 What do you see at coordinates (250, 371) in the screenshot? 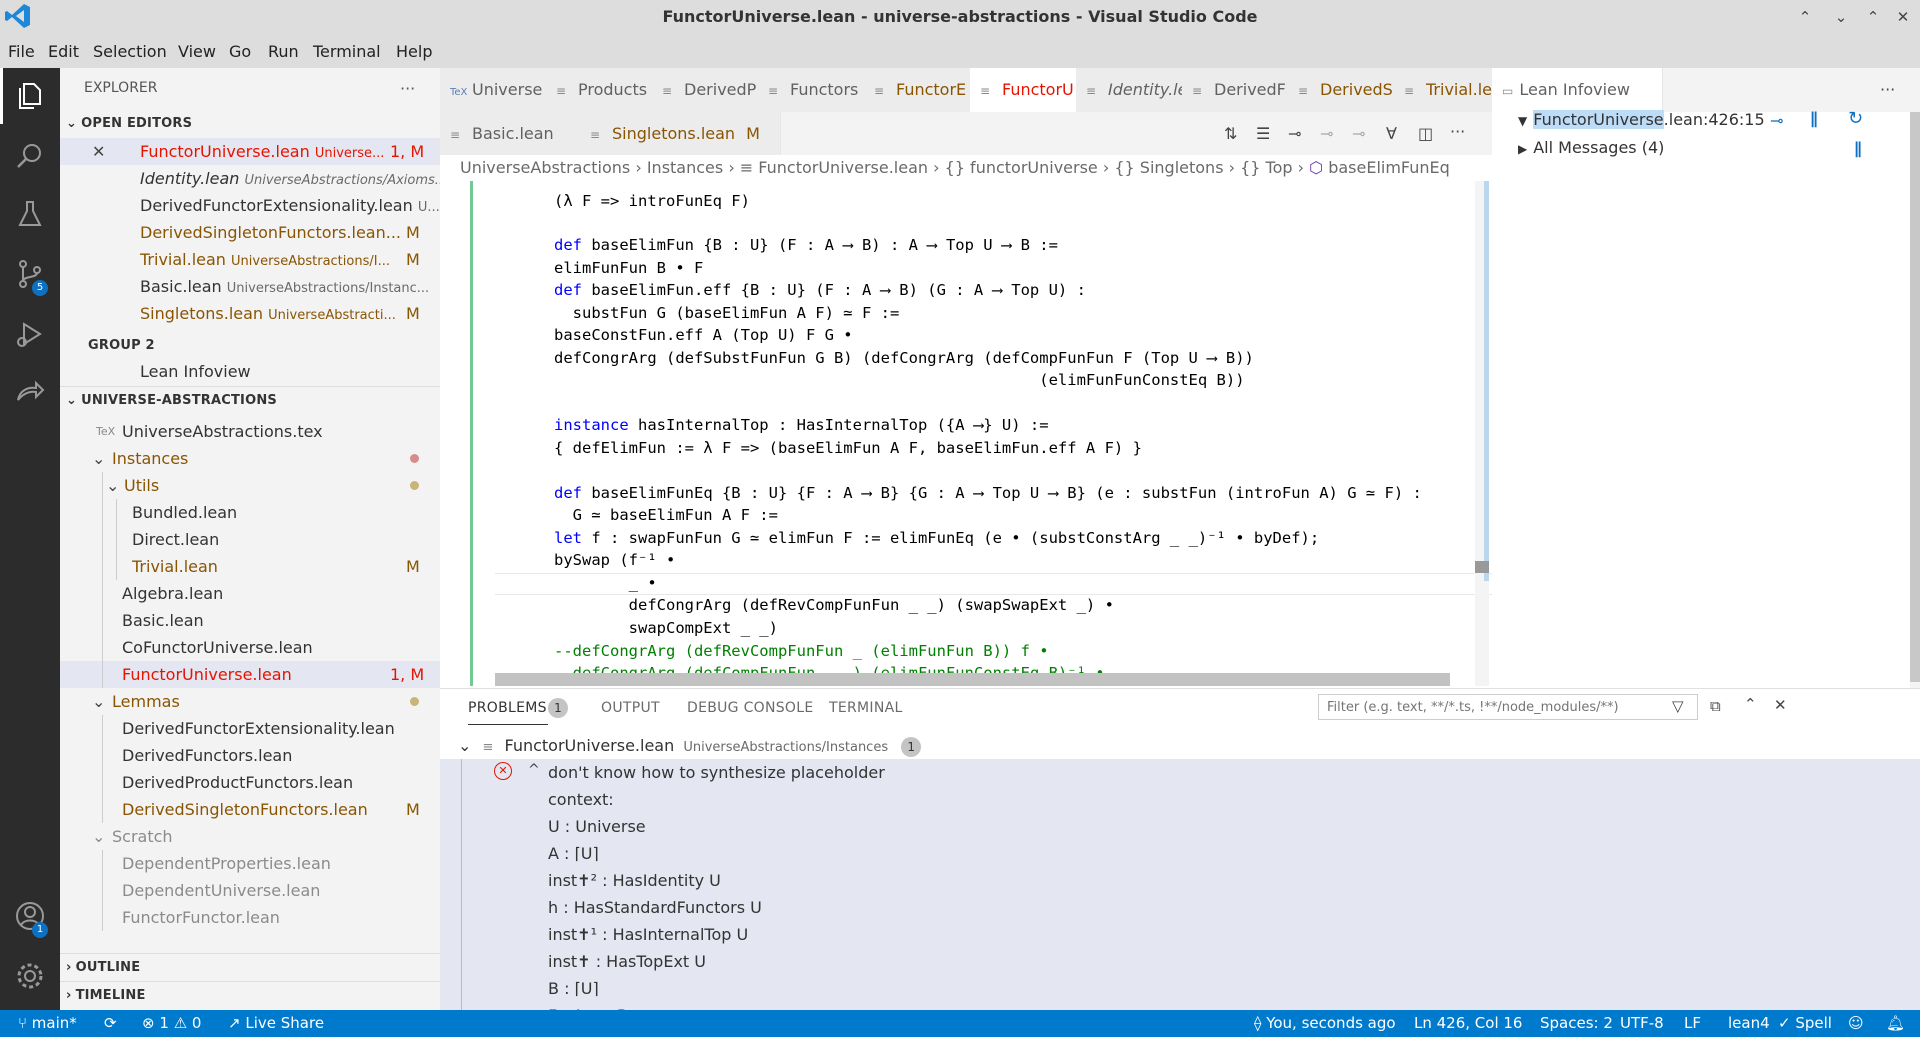
I see `group2-item: Lean Infoview` at bounding box center [250, 371].